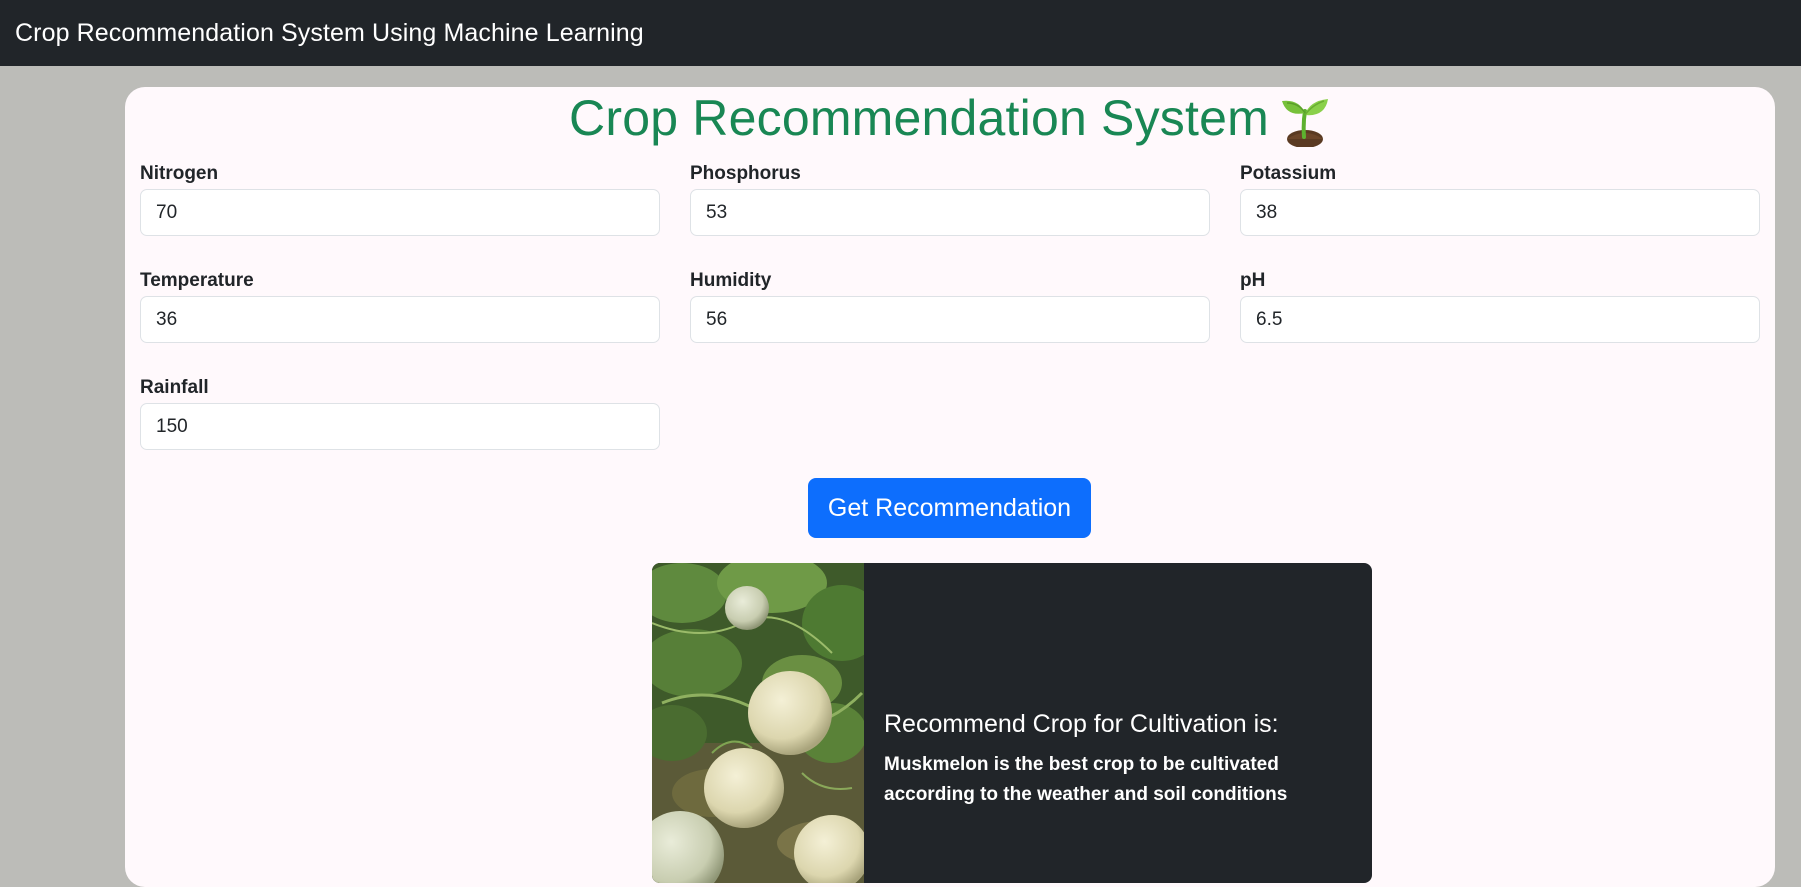  I want to click on nitrogen-label: Nitrogen, so click(179, 173).